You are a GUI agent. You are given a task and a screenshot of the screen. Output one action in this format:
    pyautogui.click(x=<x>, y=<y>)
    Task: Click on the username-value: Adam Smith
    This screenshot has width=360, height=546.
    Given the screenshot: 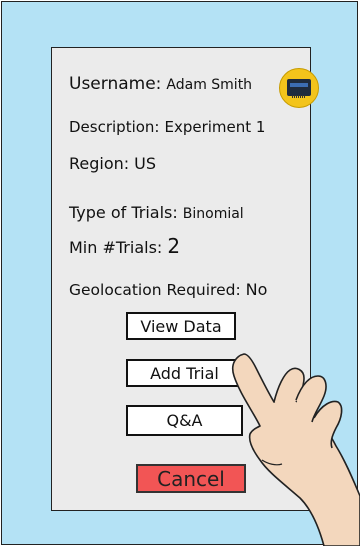 What is the action you would take?
    pyautogui.click(x=209, y=85)
    